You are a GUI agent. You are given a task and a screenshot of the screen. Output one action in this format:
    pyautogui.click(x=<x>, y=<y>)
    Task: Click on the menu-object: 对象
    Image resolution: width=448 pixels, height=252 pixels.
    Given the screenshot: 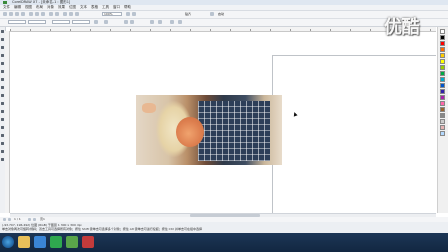 What is the action you would take?
    pyautogui.click(x=50, y=7)
    